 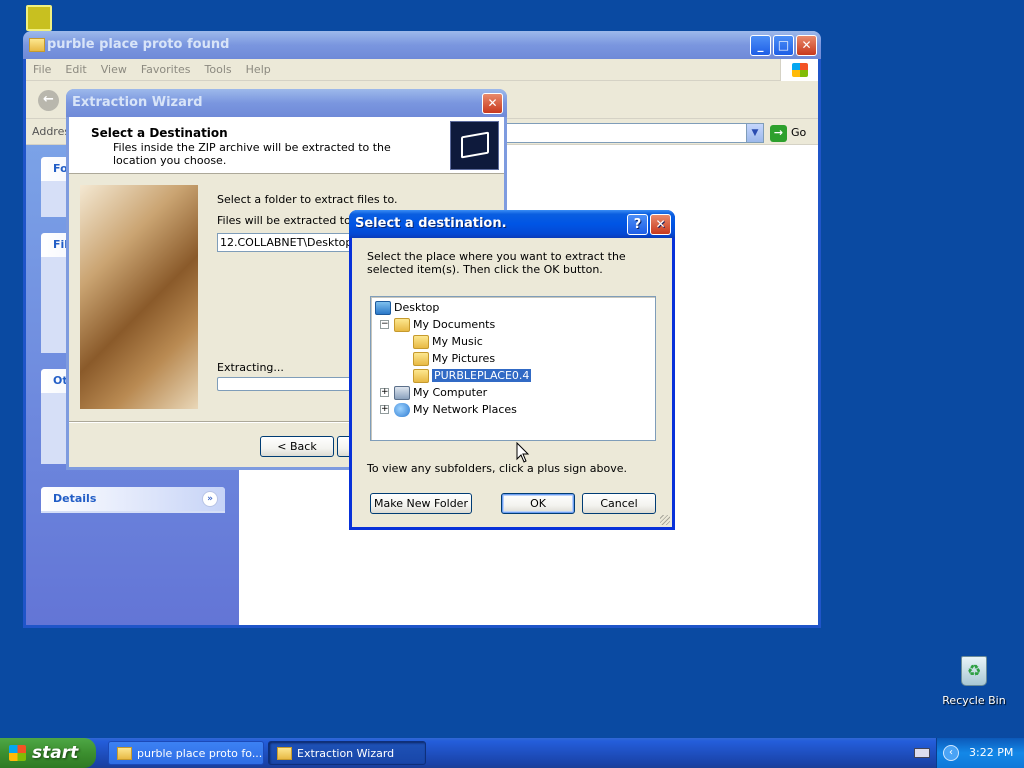 I want to click on taskbar-wizard-icon, so click(x=284, y=753).